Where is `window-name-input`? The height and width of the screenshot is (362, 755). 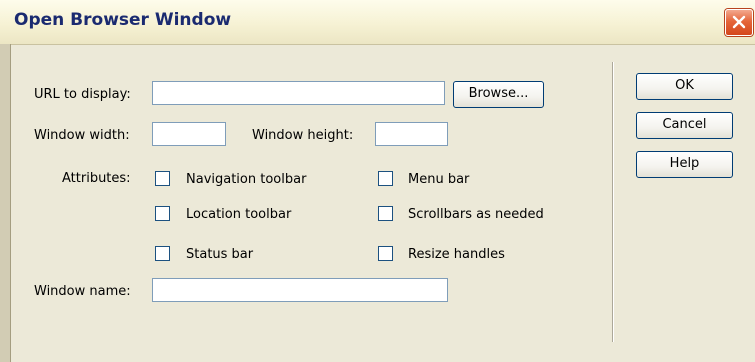
window-name-input is located at coordinates (300, 290).